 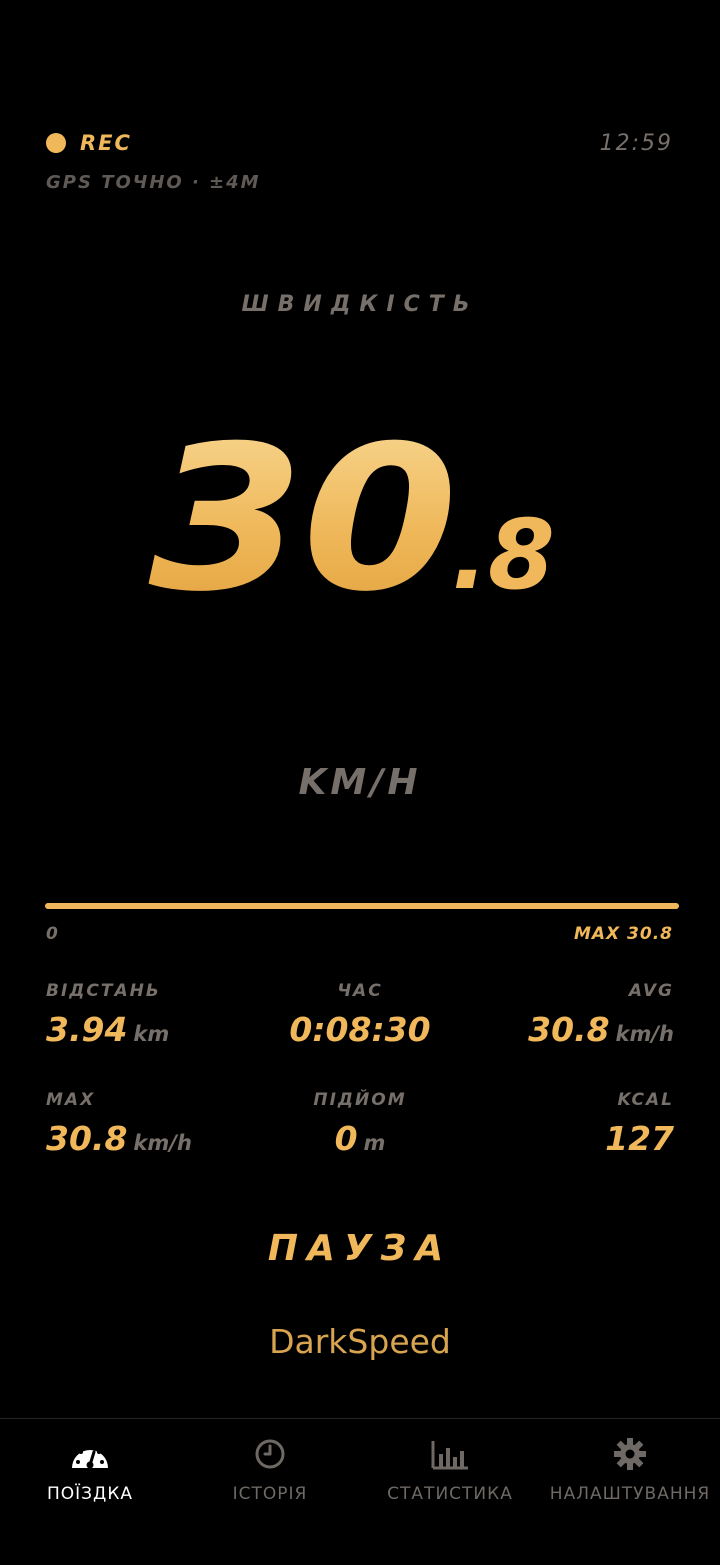 What do you see at coordinates (87, 1138) in the screenshot?
I see `max-value: 30.8` at bounding box center [87, 1138].